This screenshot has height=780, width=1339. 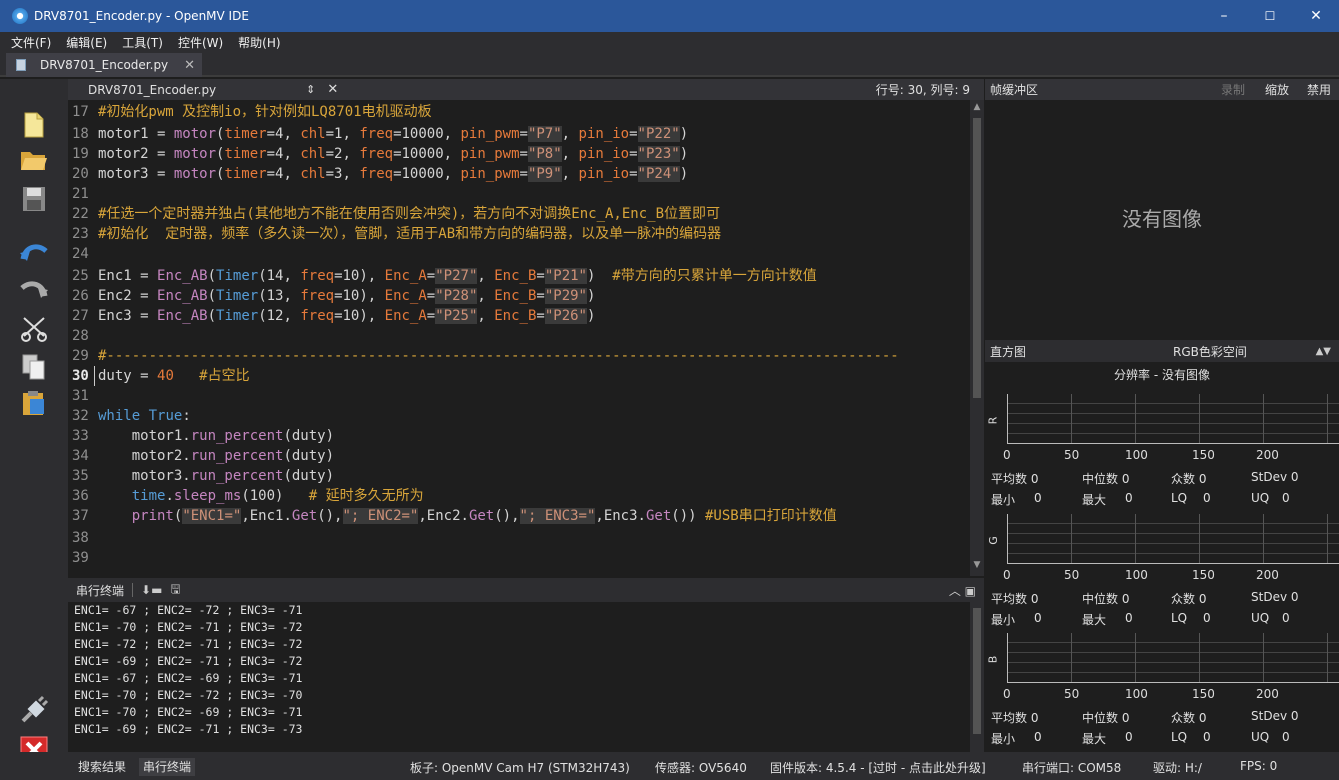 What do you see at coordinates (188, 627) in the screenshot?
I see `terminal-line: ENC1= -70 ; ENC2= -71 ; ENC3= -72` at bounding box center [188, 627].